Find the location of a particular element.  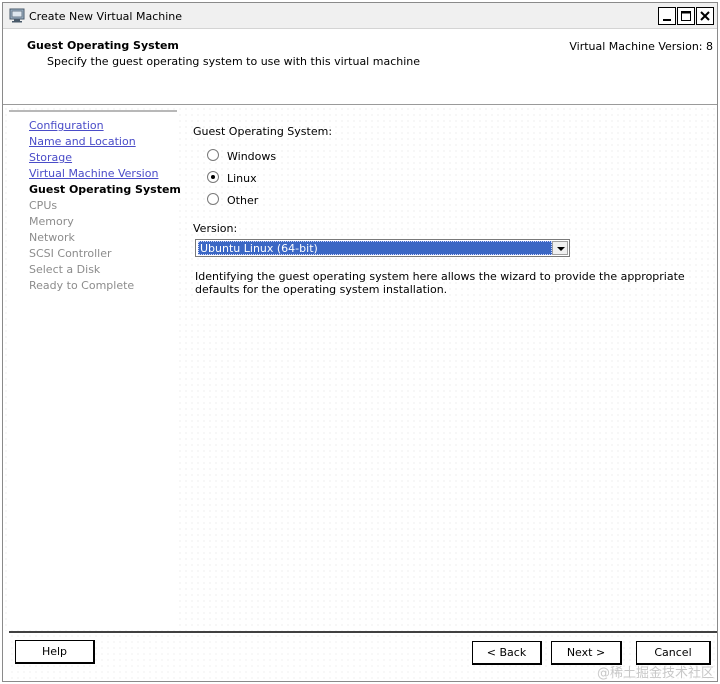

watermark: @稀土掘金技术社区 is located at coordinates (655, 673).